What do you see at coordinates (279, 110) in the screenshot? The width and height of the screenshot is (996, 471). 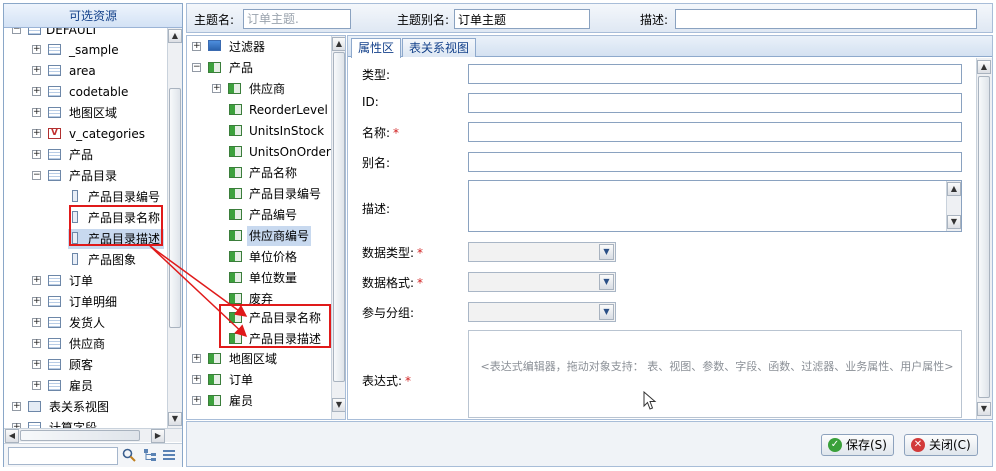 I see `tree-field-reorder-level: ReorderLevel` at bounding box center [279, 110].